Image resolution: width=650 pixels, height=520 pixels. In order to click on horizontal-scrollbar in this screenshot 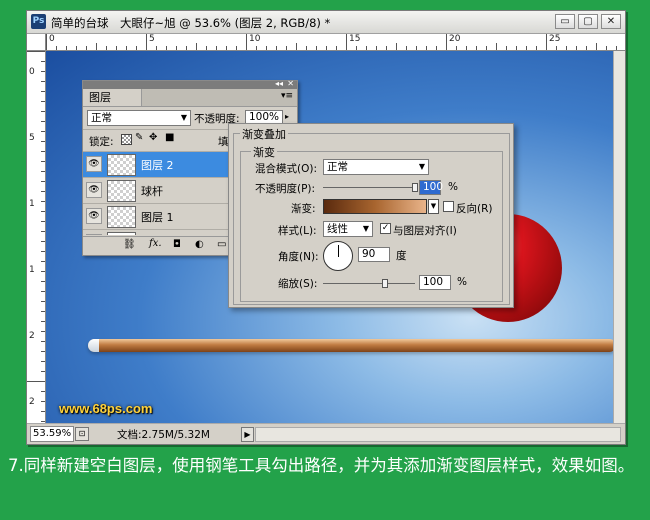, I will do `click(438, 434)`.